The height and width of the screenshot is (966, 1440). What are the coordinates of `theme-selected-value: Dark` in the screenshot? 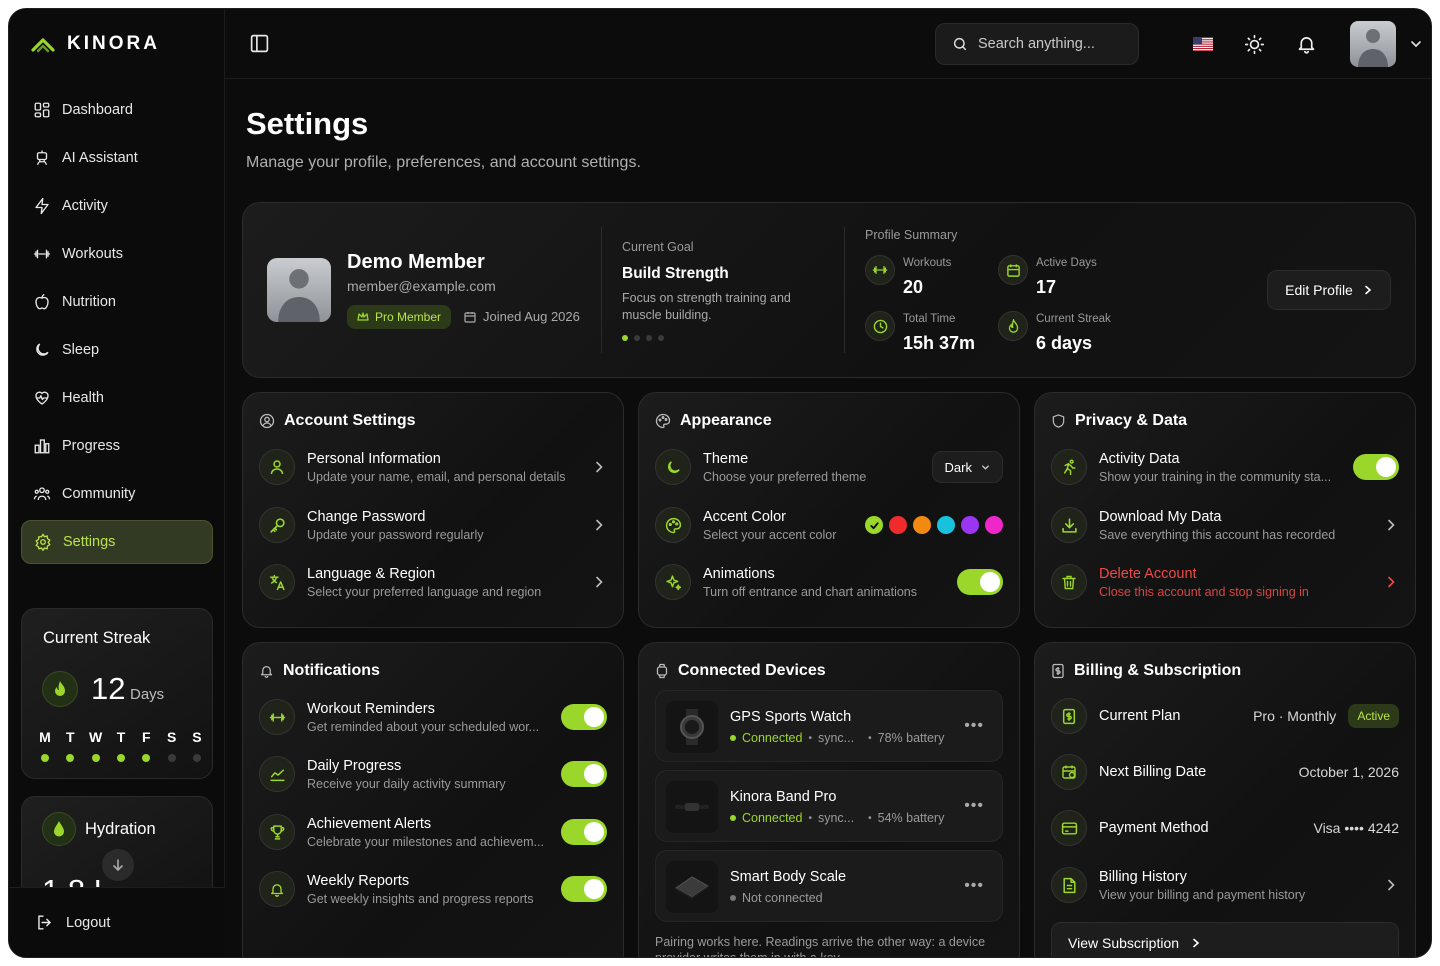 It's located at (958, 467).